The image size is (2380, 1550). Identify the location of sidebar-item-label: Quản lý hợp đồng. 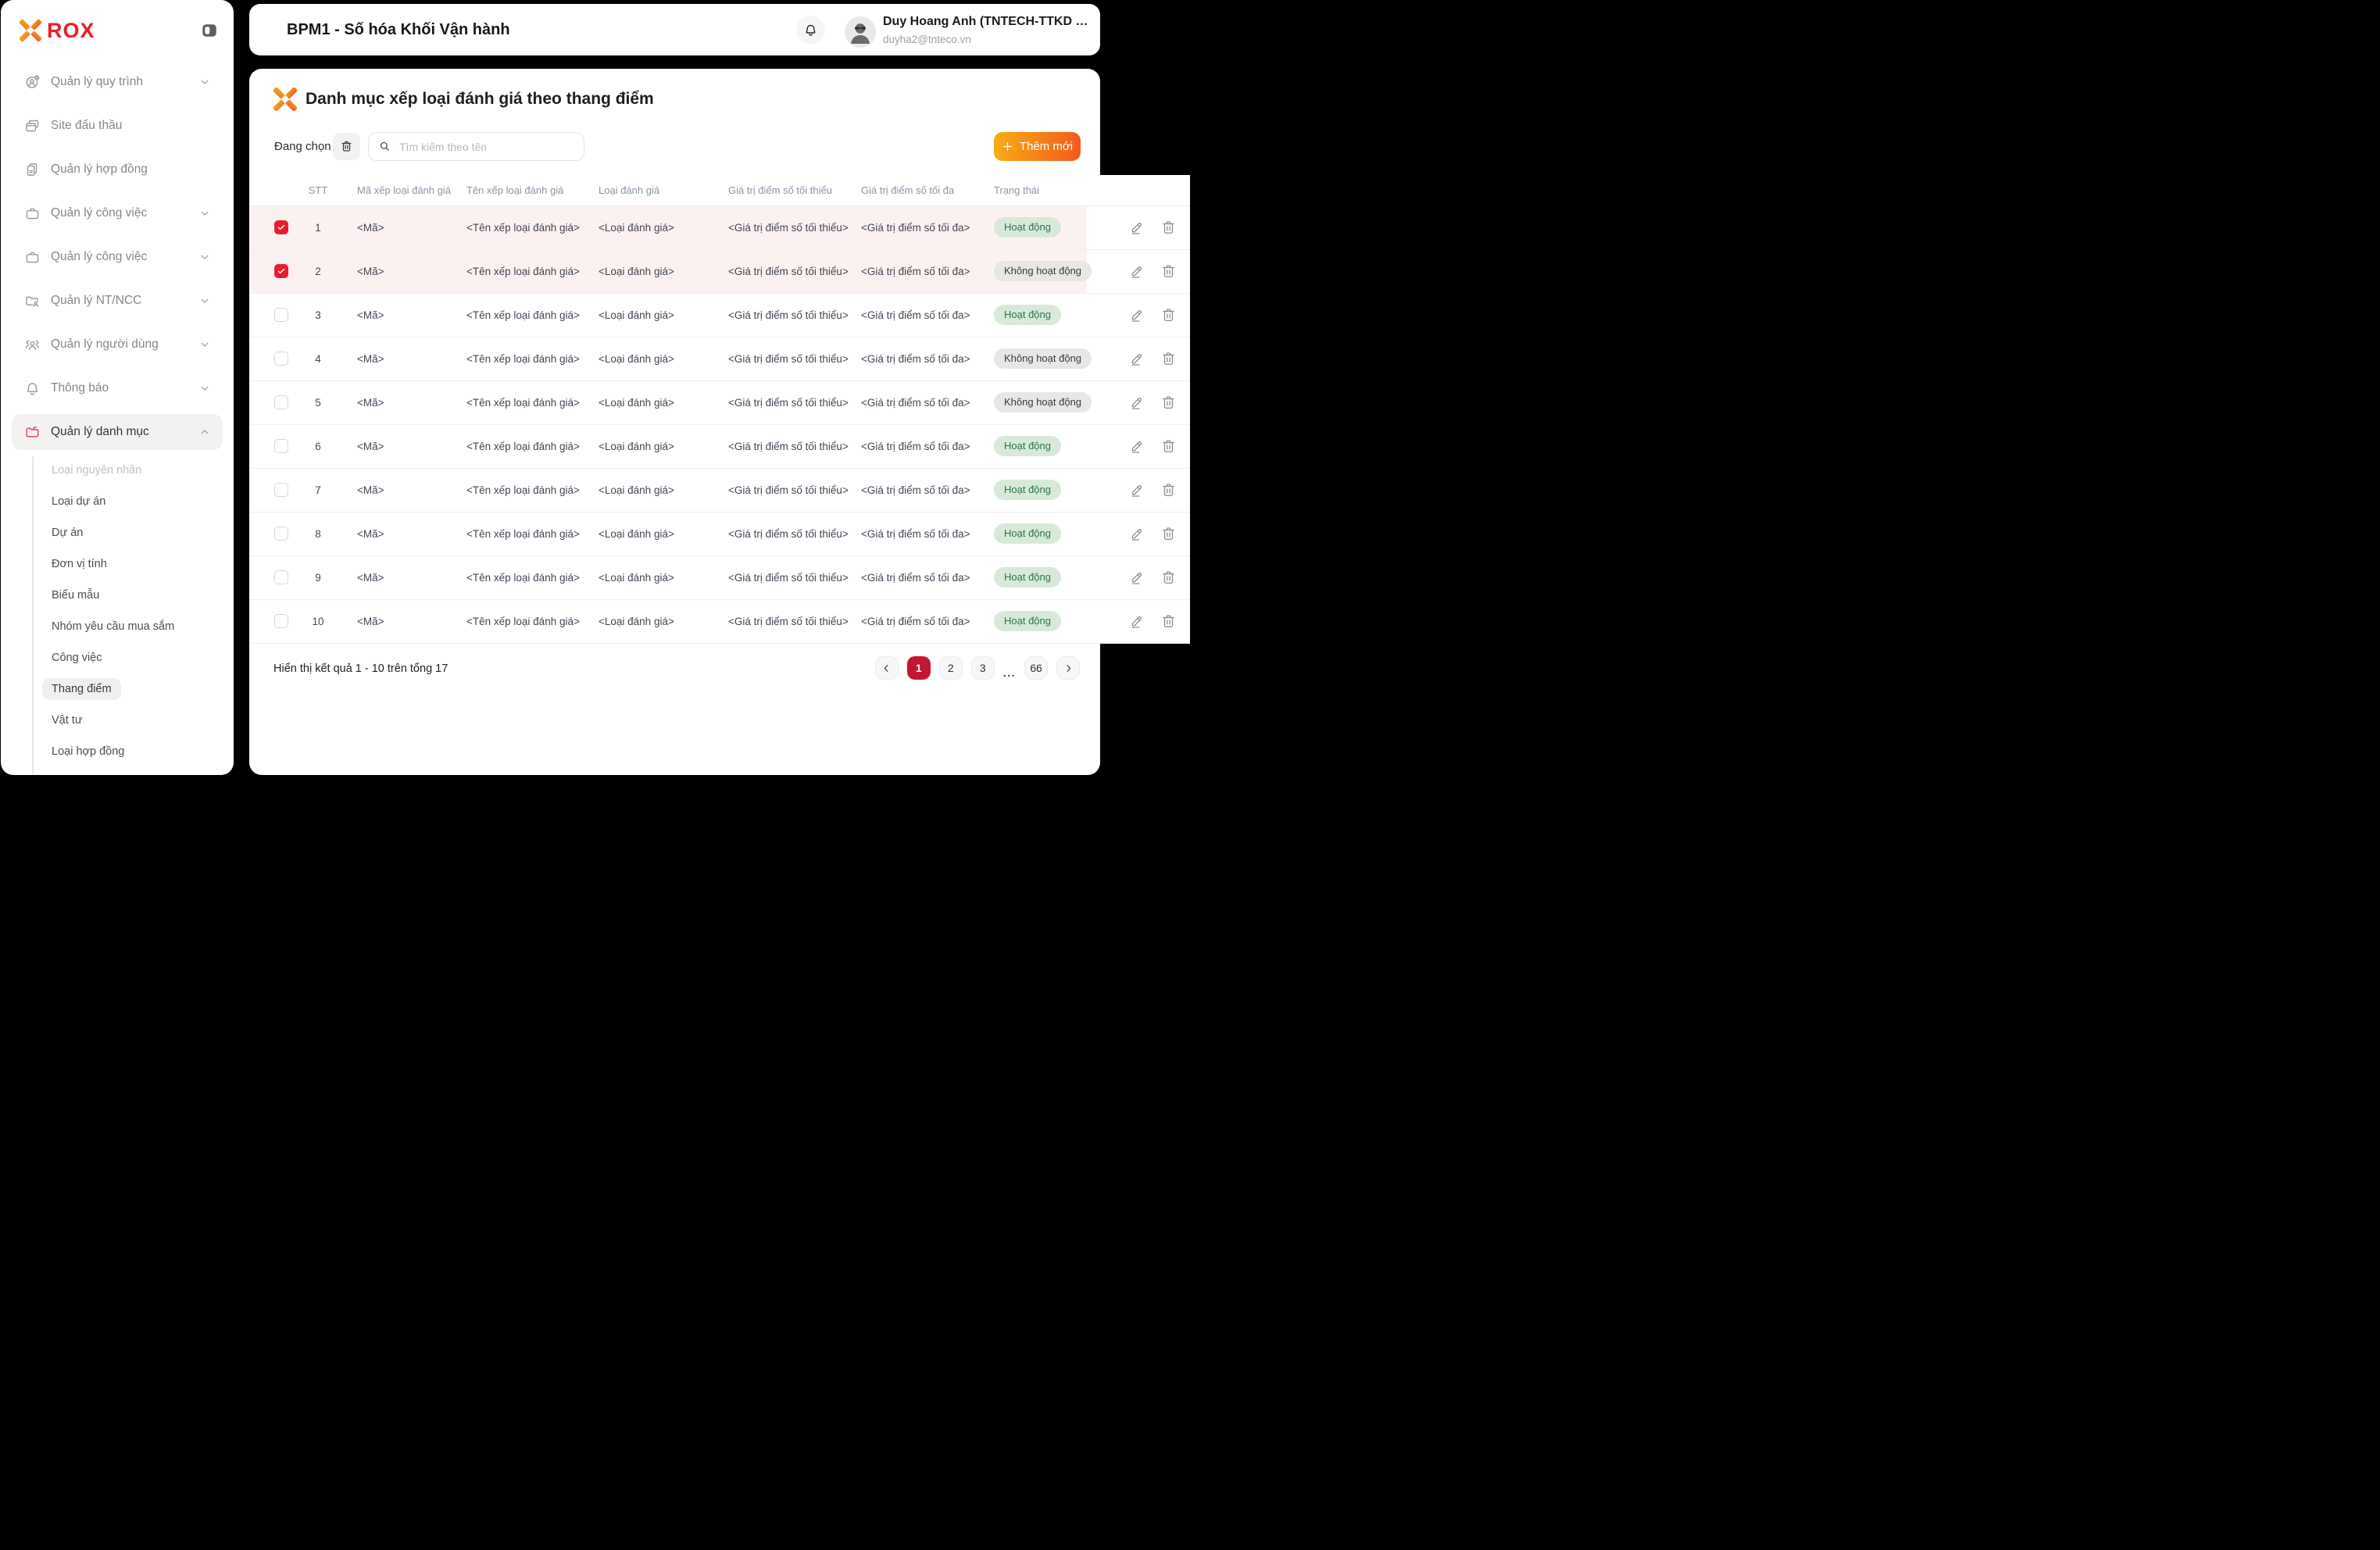
(99, 169).